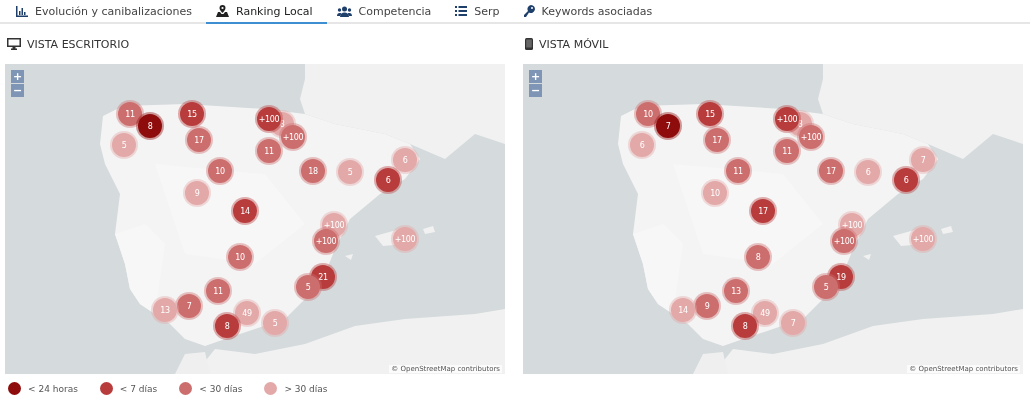  What do you see at coordinates (53, 388) in the screenshot?
I see `legend-label: < 24 horas` at bounding box center [53, 388].